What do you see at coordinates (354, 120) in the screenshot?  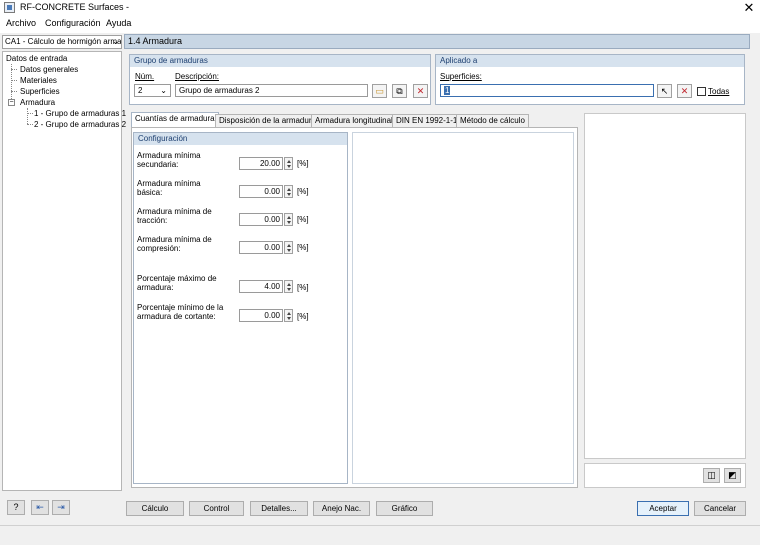 I see `tab-armadura-longitudinal: Armadura longitudinal` at bounding box center [354, 120].